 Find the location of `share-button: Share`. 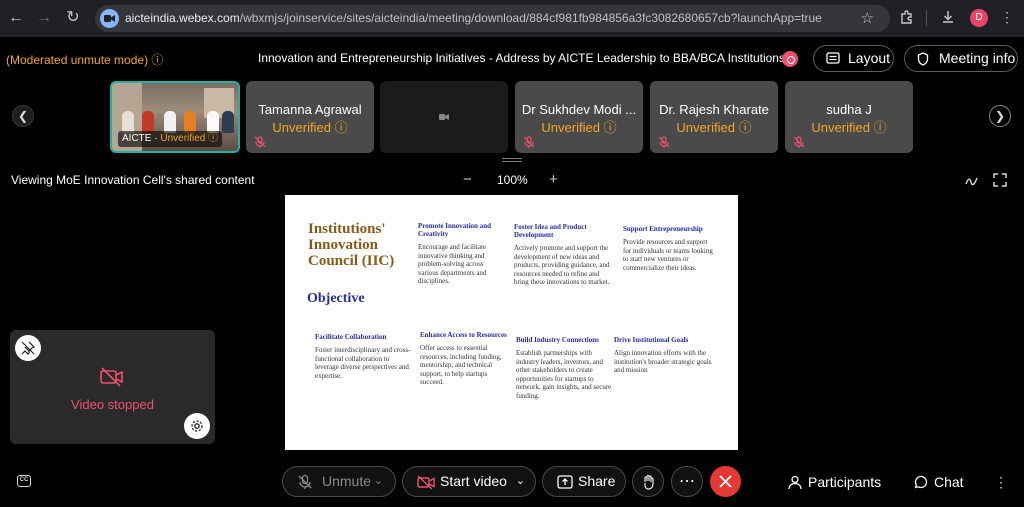

share-button: Share is located at coordinates (584, 481).